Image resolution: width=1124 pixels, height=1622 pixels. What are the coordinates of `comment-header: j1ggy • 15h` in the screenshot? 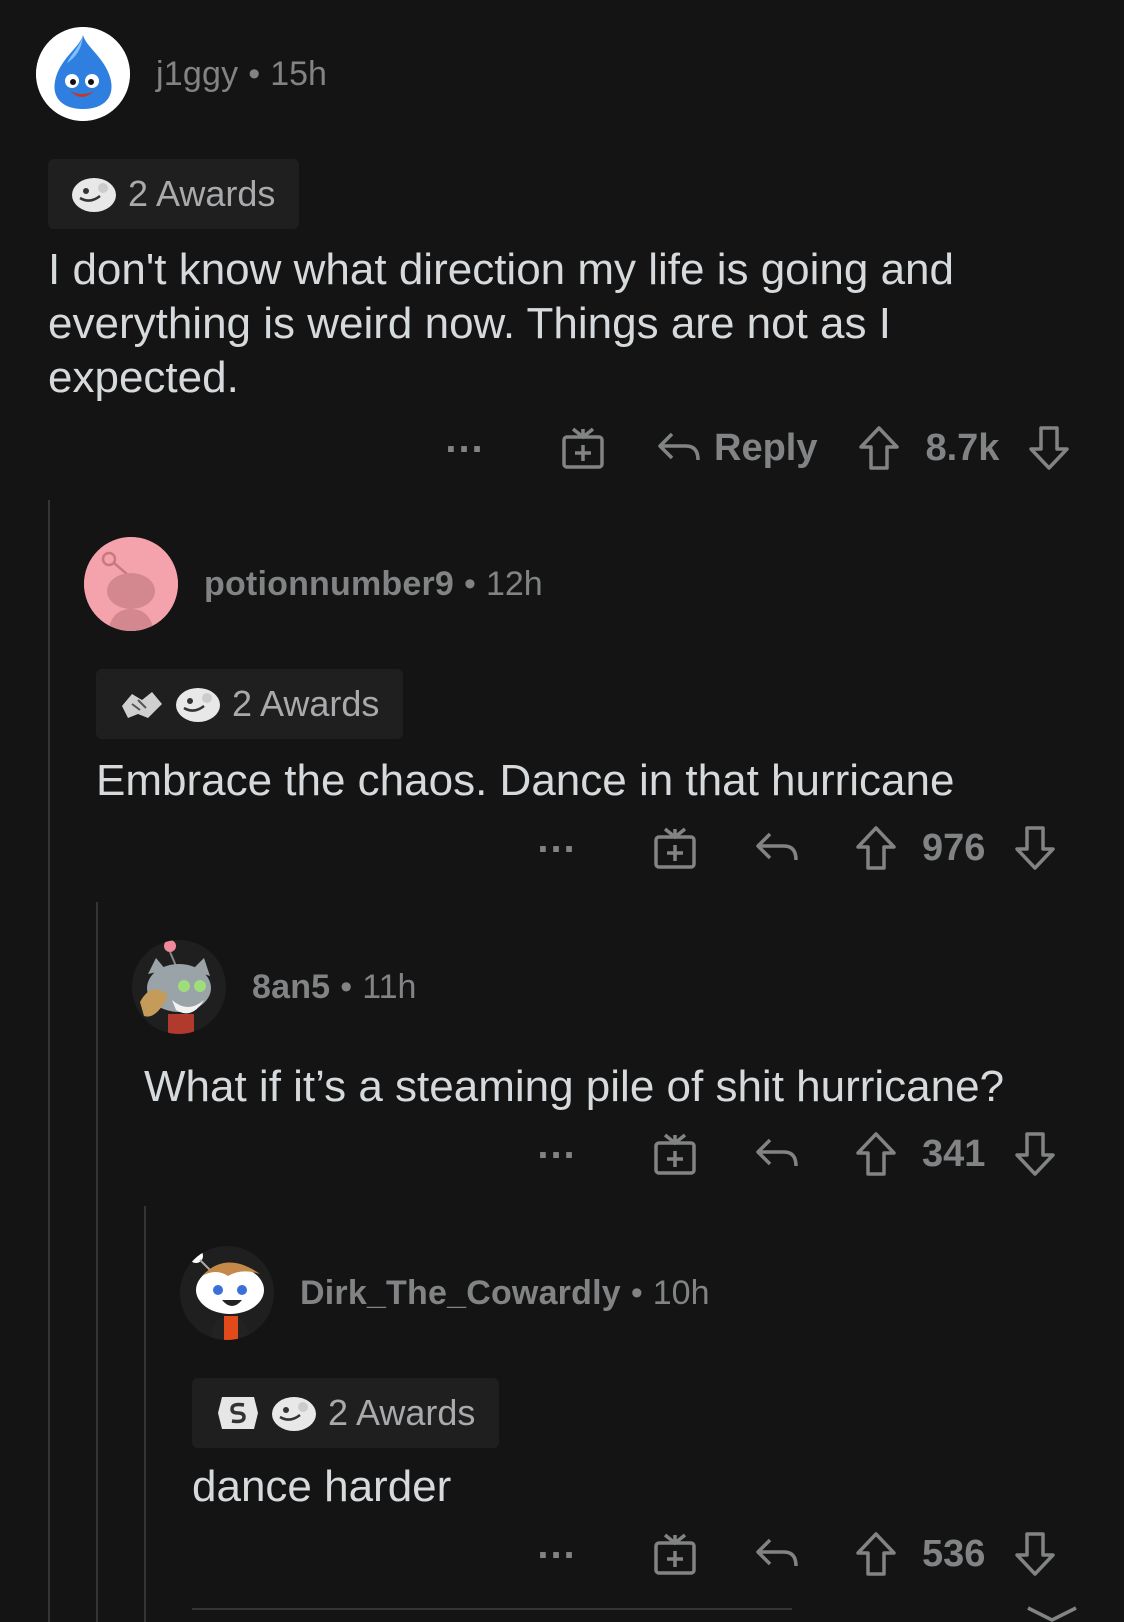 It's located at (181, 74).